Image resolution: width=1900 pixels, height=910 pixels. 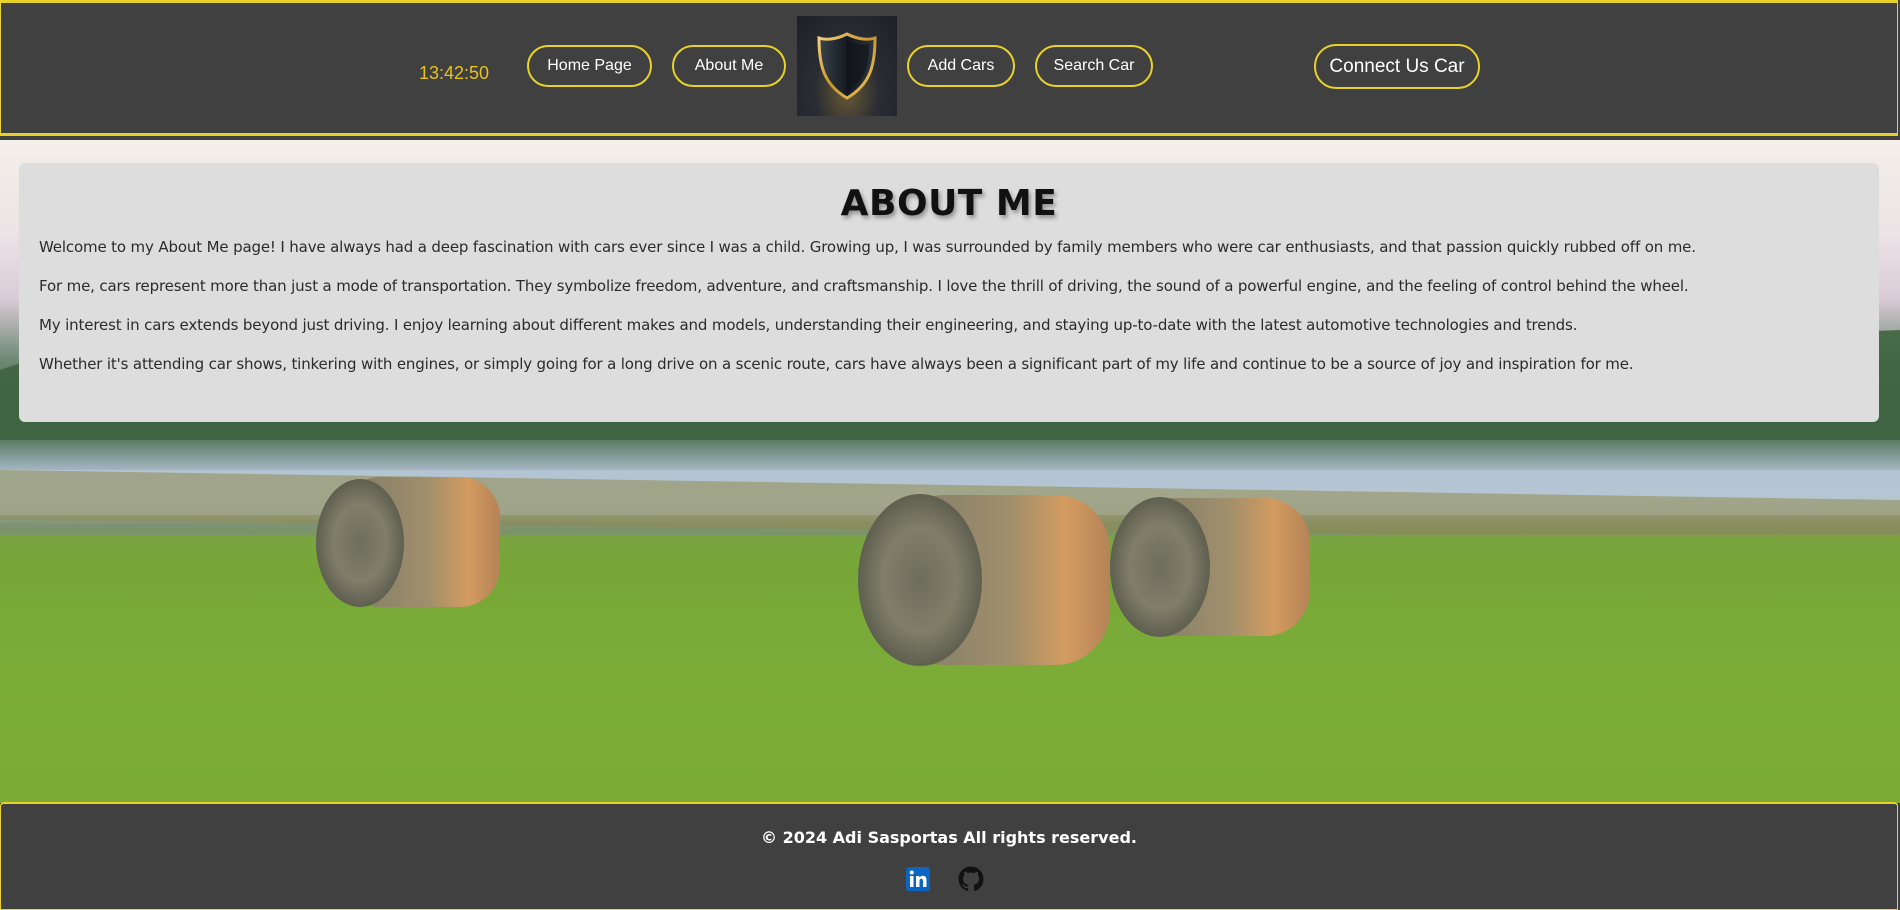 I want to click on shield-icon, so click(x=847, y=66).